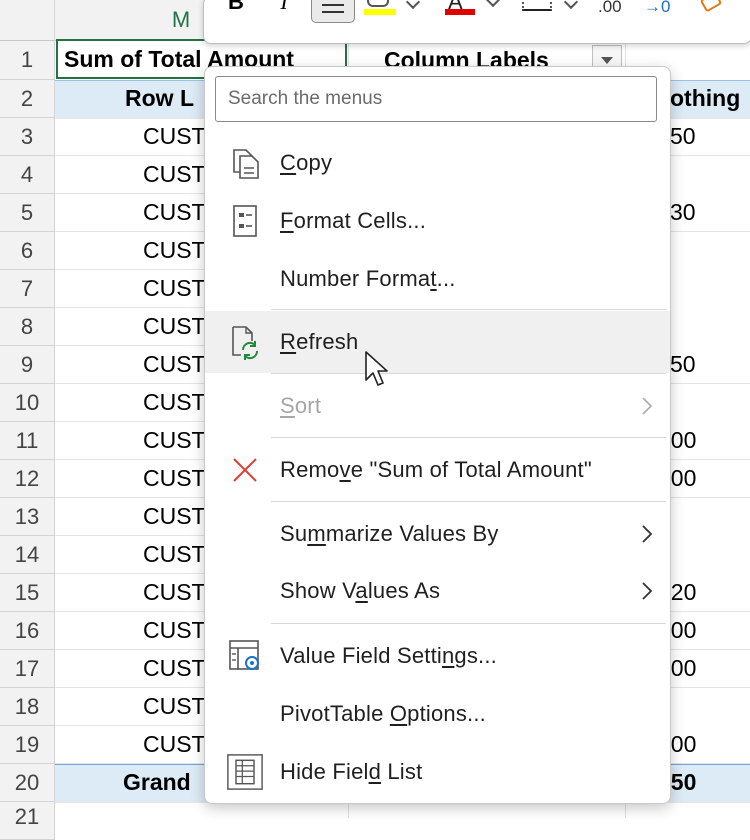 The image size is (750, 840). I want to click on paint-bucket-icon, so click(378, 3).